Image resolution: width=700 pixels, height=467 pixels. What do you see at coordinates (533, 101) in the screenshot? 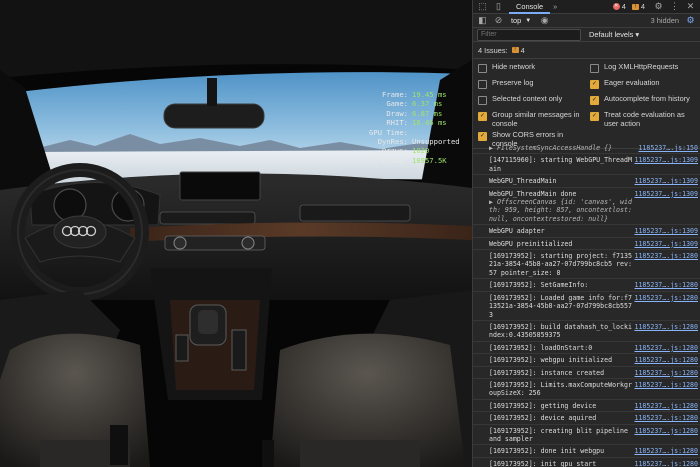
I see `setting-option: Selected context only` at bounding box center [533, 101].